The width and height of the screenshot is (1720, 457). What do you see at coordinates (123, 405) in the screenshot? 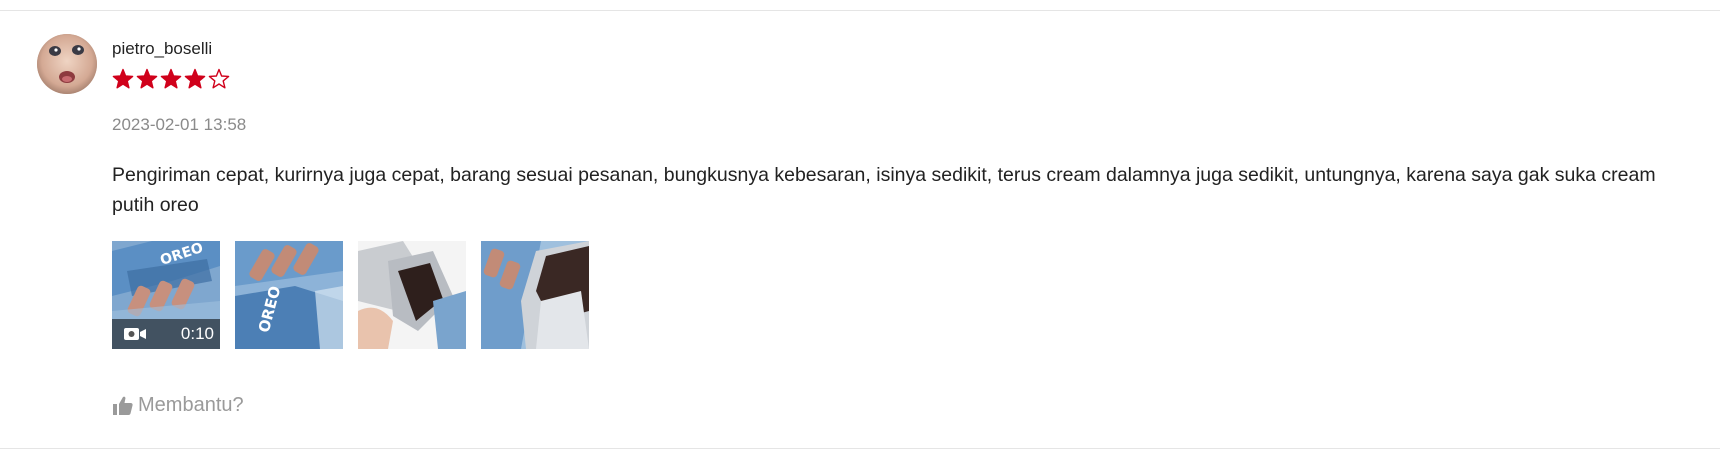
I see `thumbs-up-icon` at bounding box center [123, 405].